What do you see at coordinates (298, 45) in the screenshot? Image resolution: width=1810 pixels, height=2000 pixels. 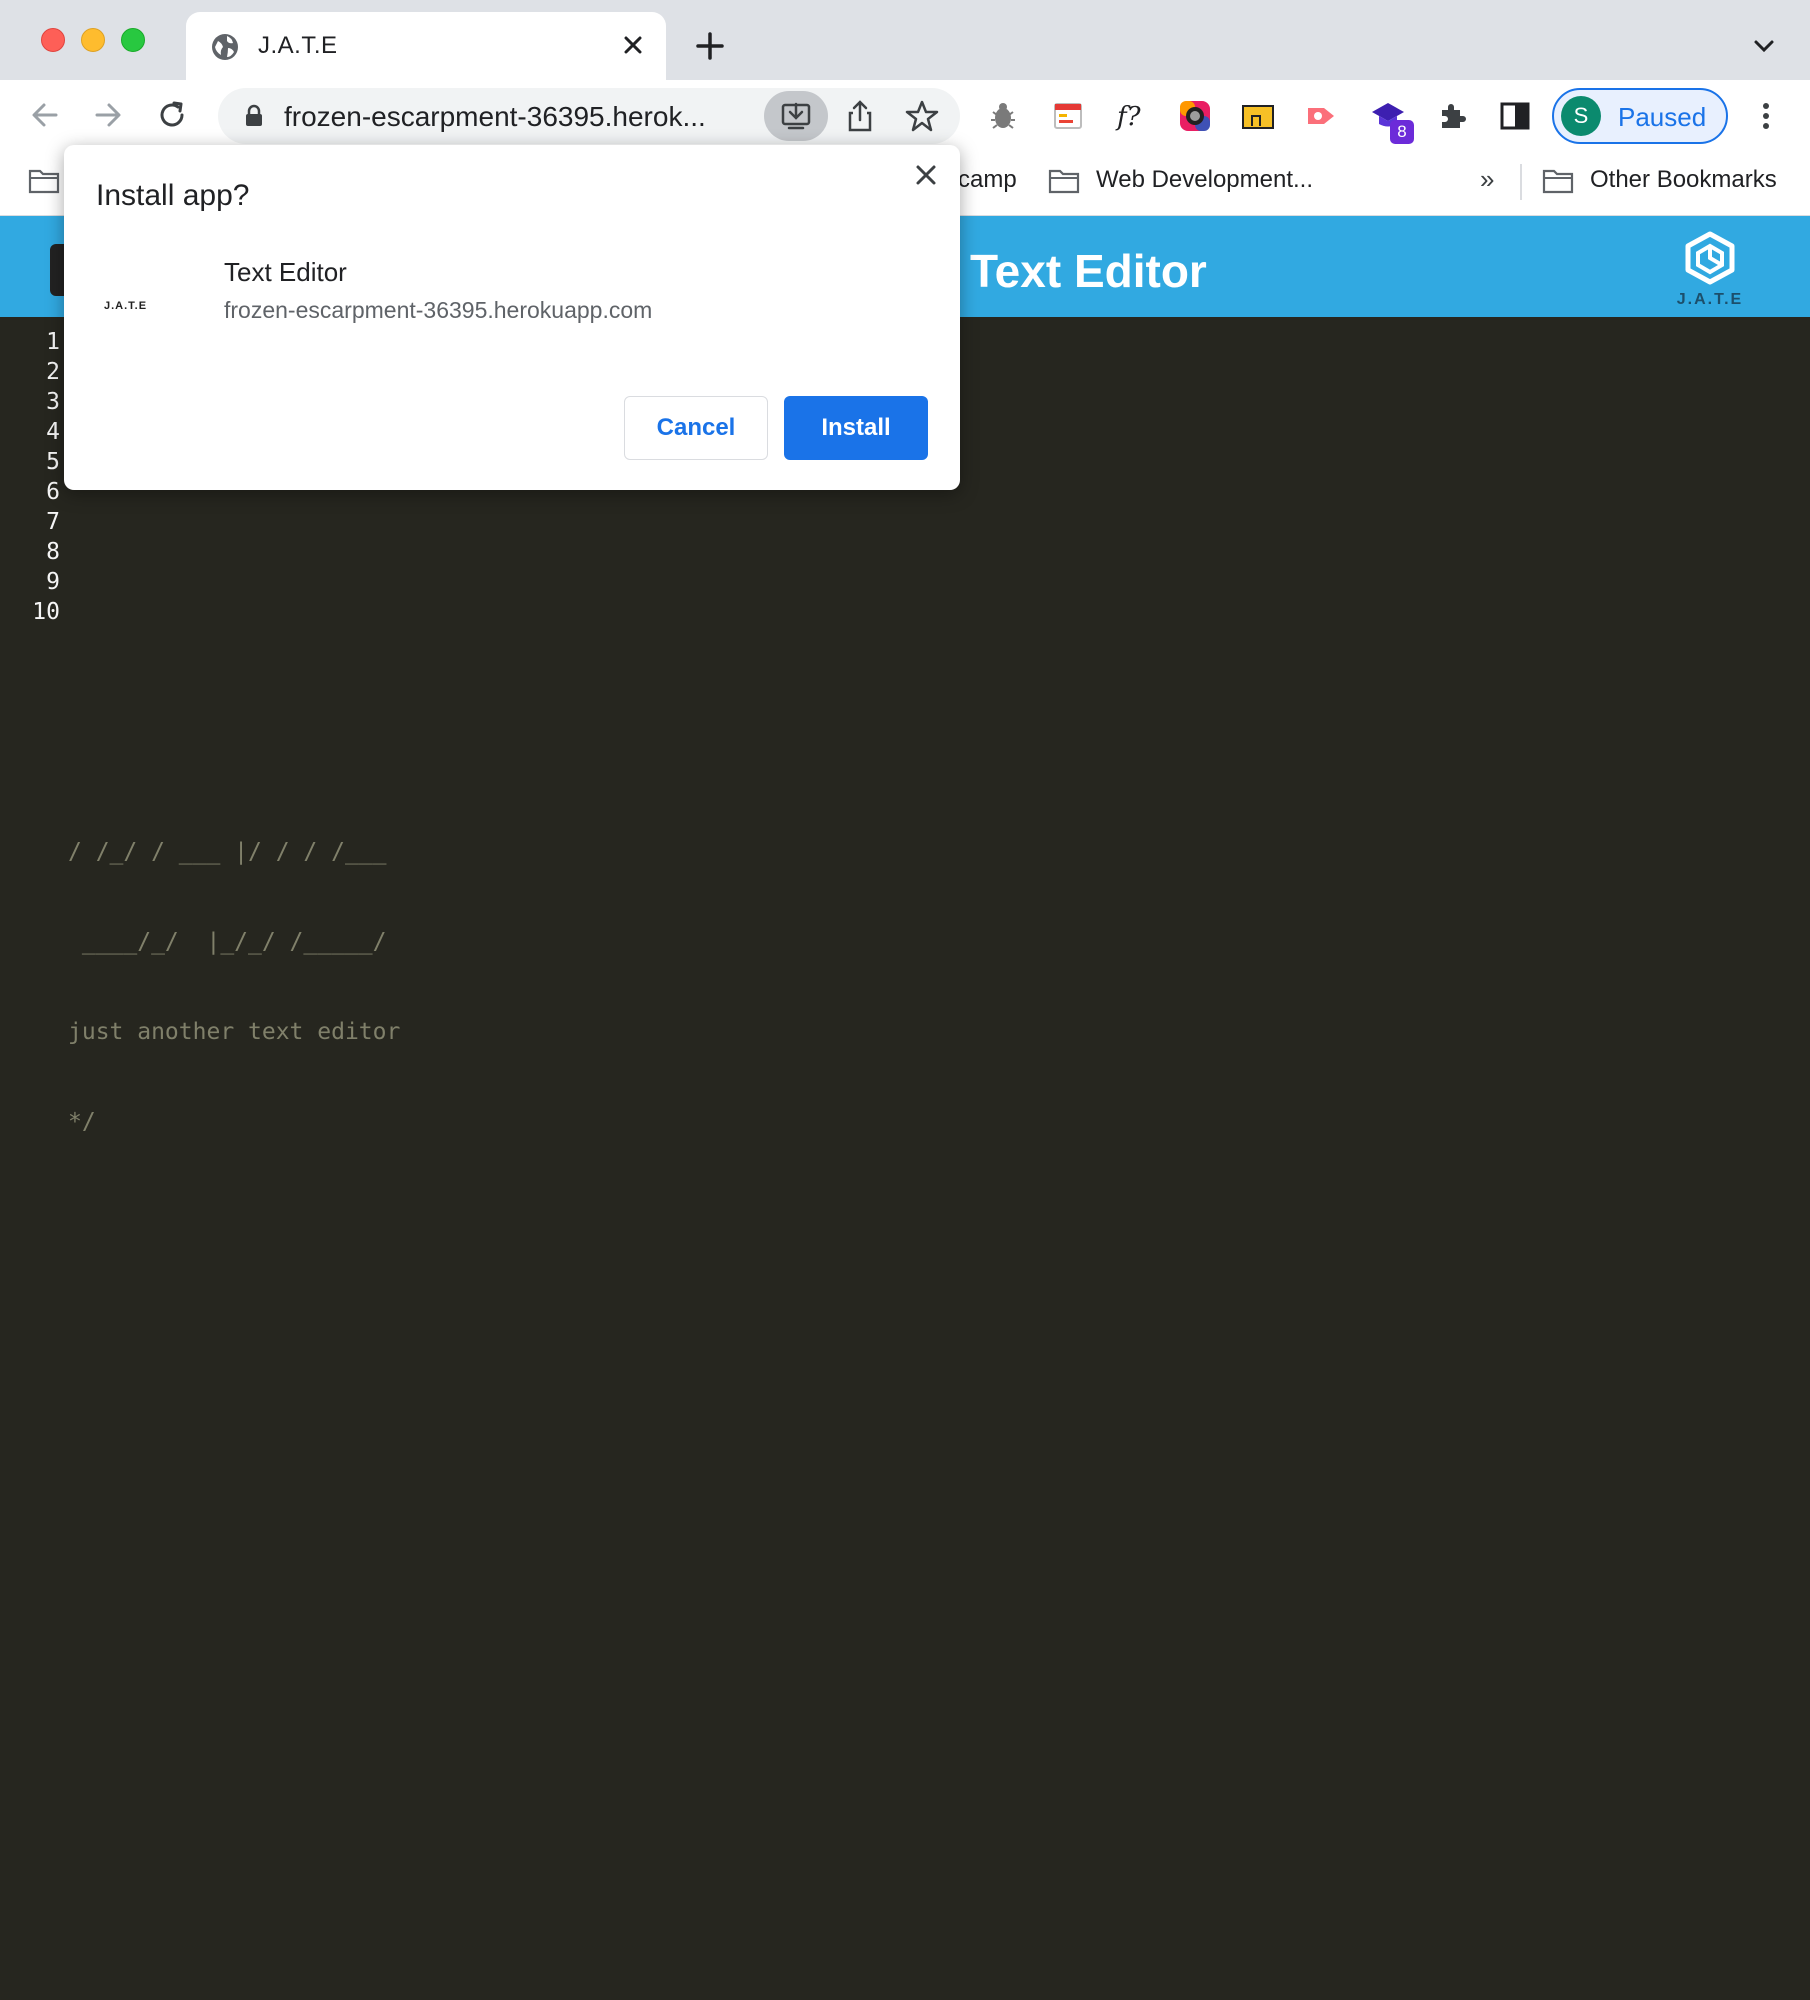 I see `tab-title: J.A.T.E` at bounding box center [298, 45].